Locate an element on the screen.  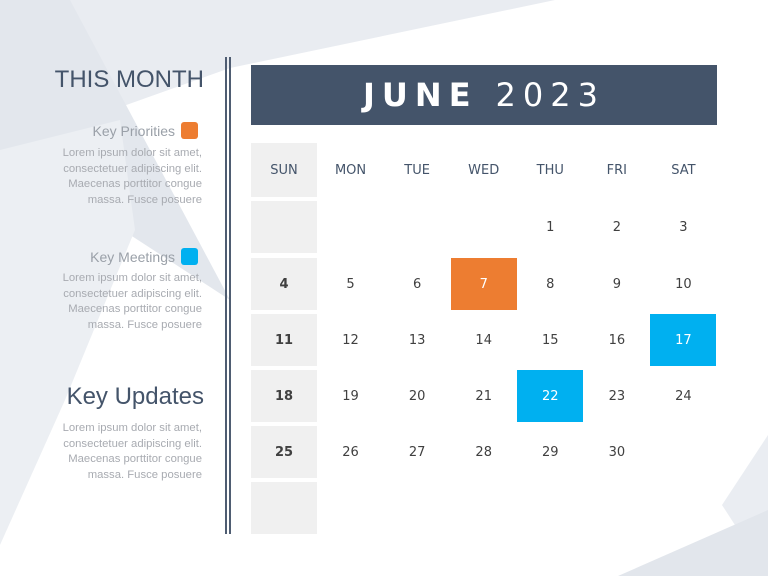
calendar-month: JUNE is located at coordinates (420, 95).